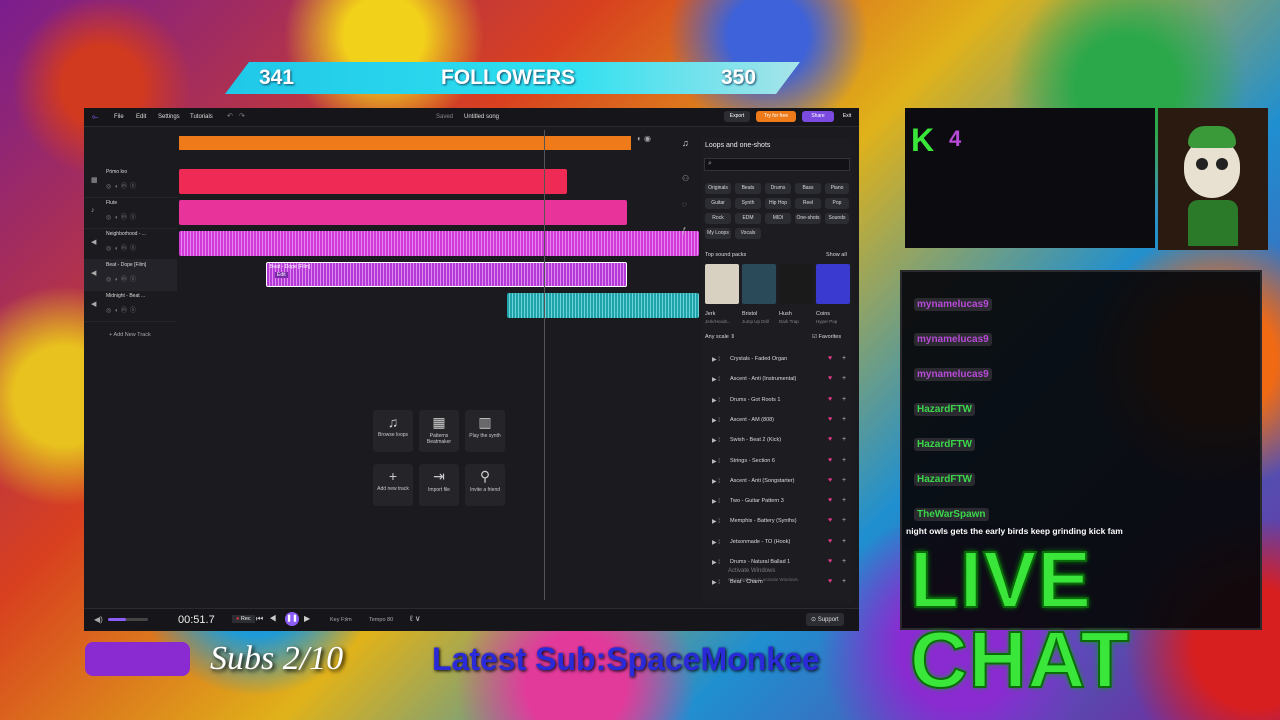 The height and width of the screenshot is (720, 1280). I want to click on play-synth-button: ▥ Play the synth, so click(485, 431).